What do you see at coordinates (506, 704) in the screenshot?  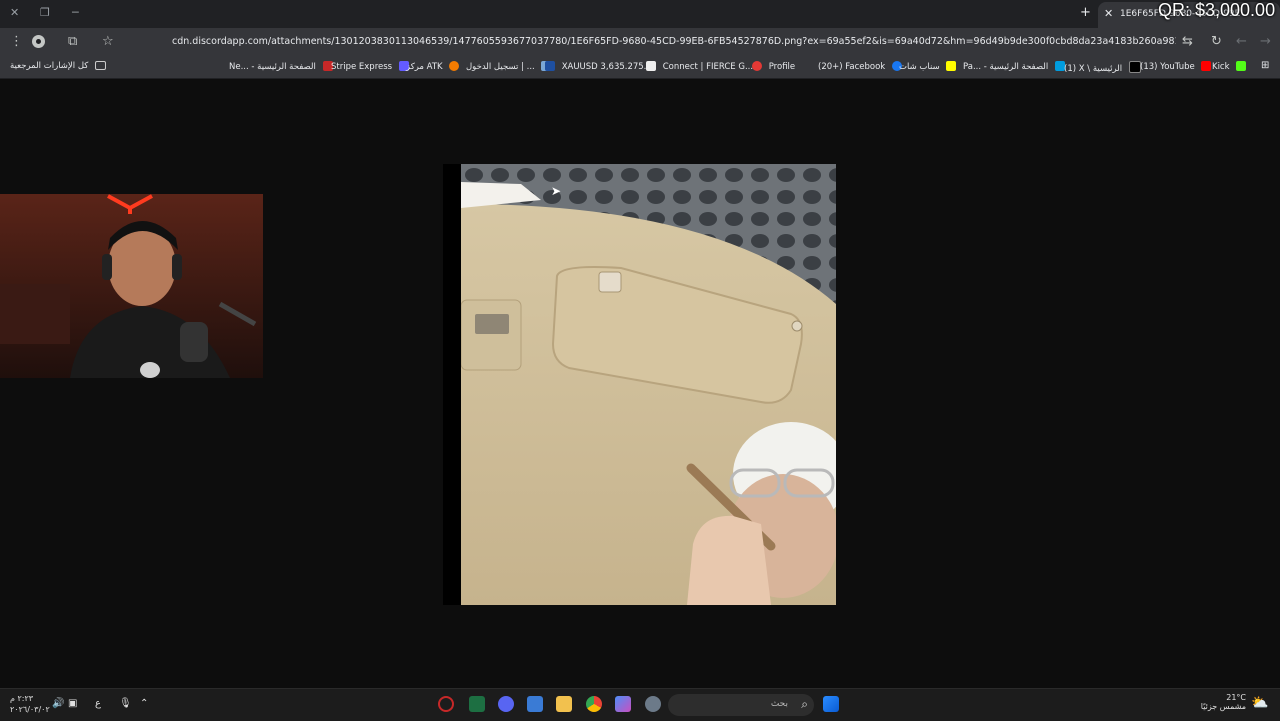 I see `discord-icon` at bounding box center [506, 704].